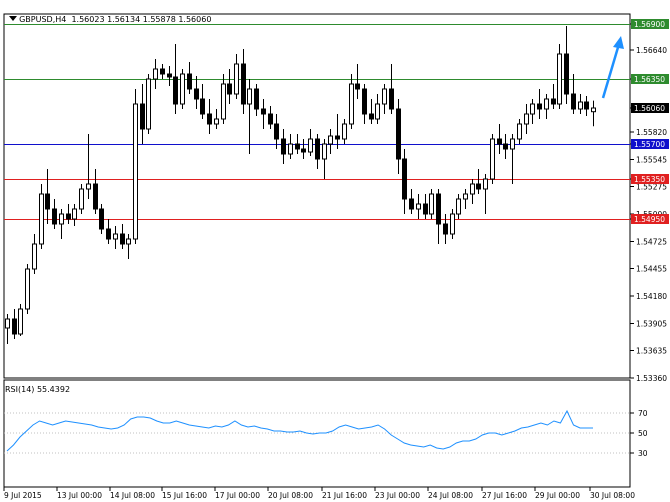  I want to click on price-tick-label: 1.54455, so click(651, 269).